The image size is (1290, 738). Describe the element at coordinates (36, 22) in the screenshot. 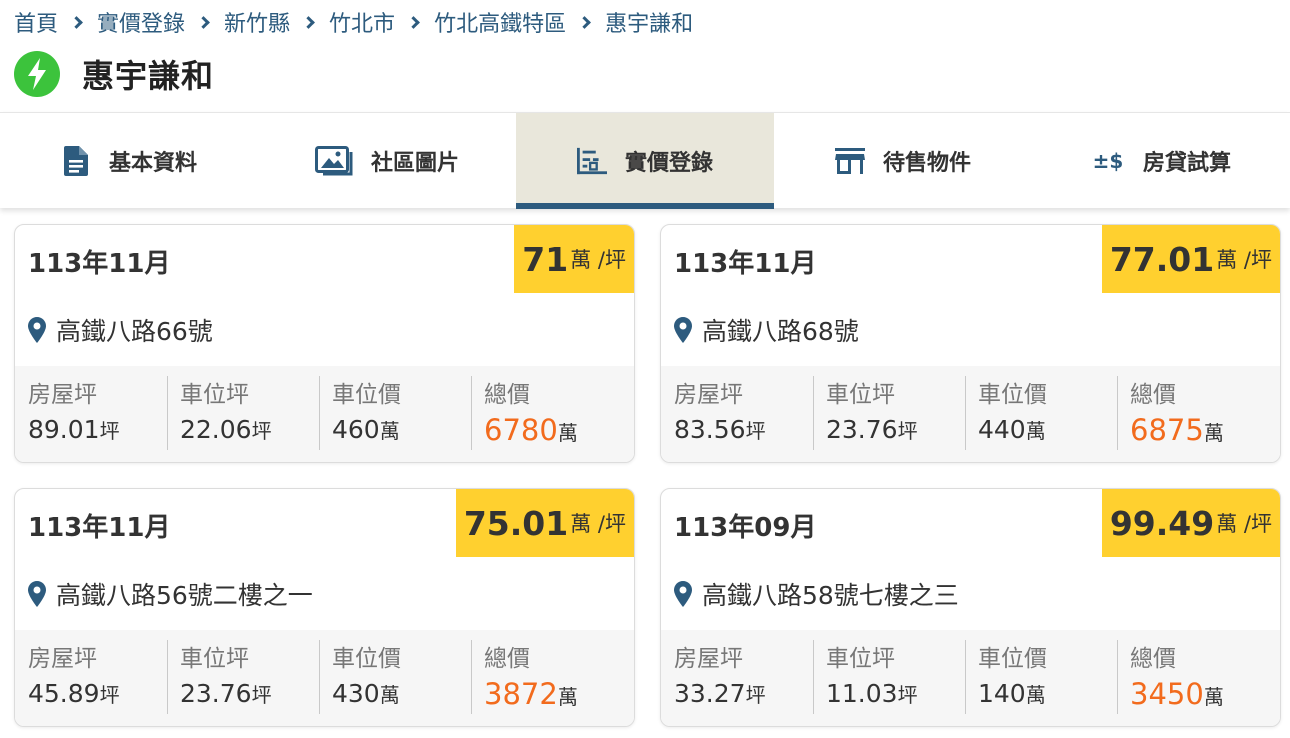

I see `breadcrumb-home: 首頁` at that location.